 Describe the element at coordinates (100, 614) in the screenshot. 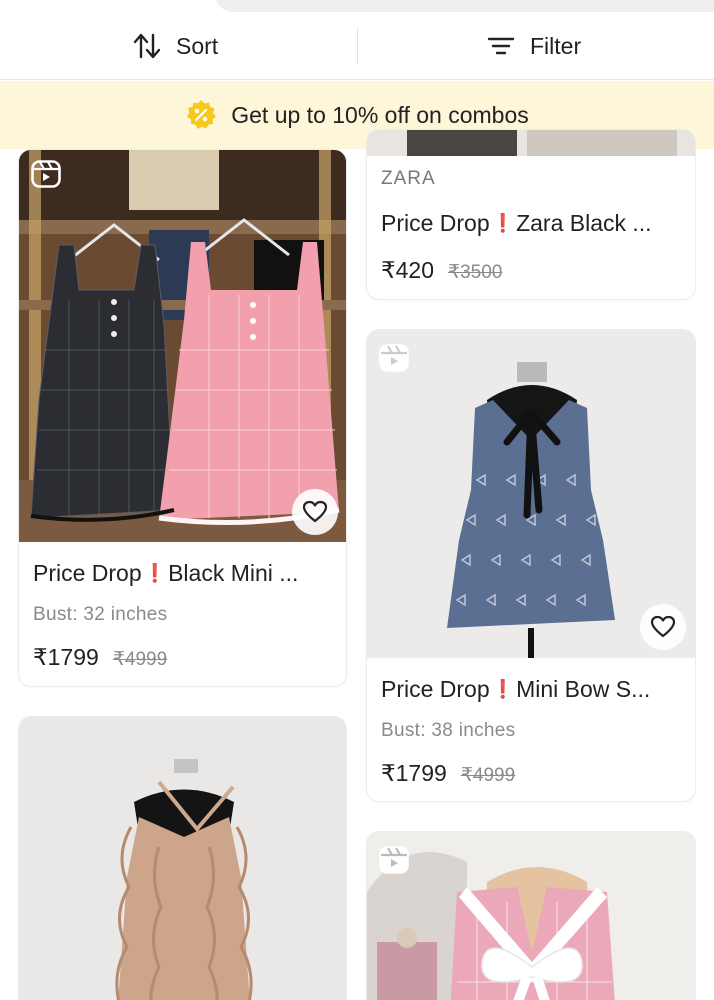

I see `product-detail: Bust: 32 inches` at that location.